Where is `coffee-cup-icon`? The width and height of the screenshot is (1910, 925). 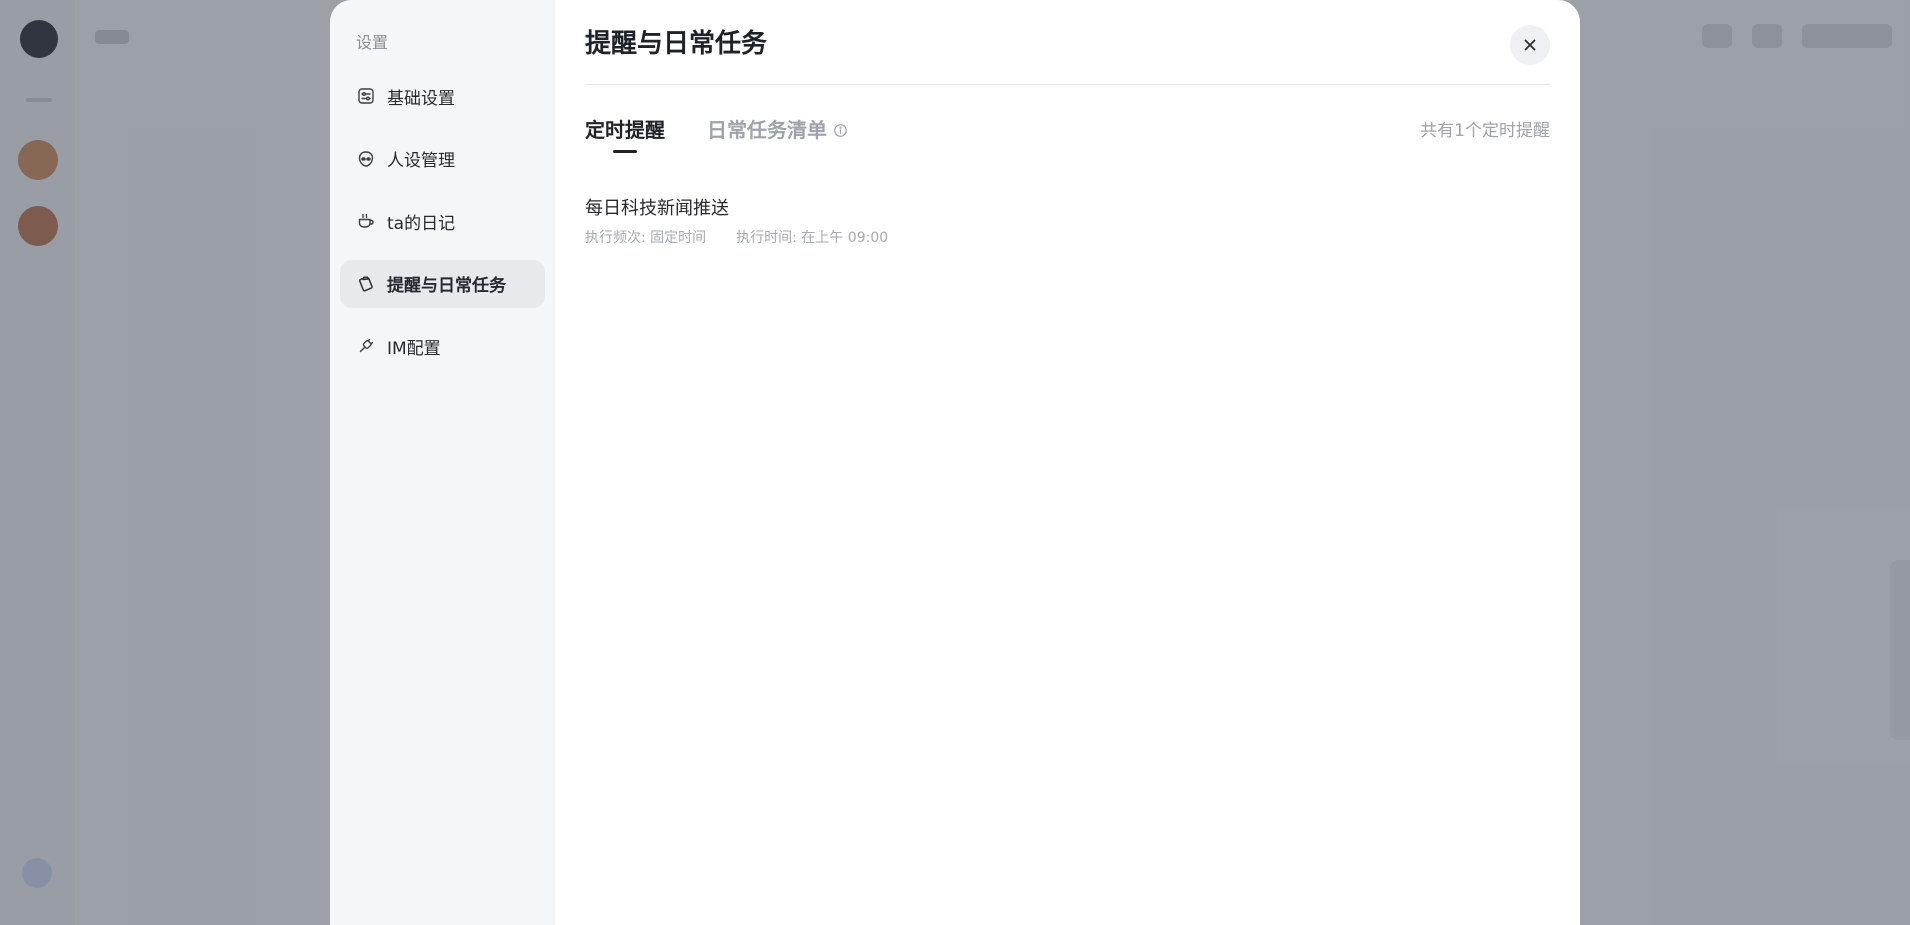 coffee-cup-icon is located at coordinates (366, 221).